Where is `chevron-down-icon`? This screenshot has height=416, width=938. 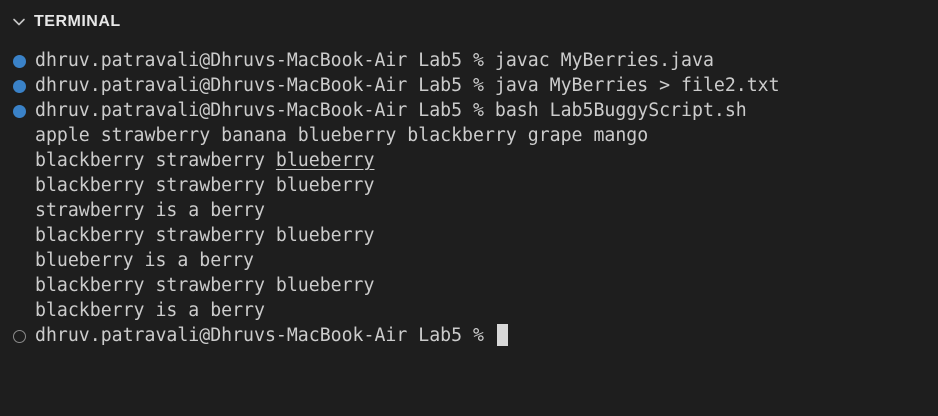
chevron-down-icon is located at coordinates (19, 22).